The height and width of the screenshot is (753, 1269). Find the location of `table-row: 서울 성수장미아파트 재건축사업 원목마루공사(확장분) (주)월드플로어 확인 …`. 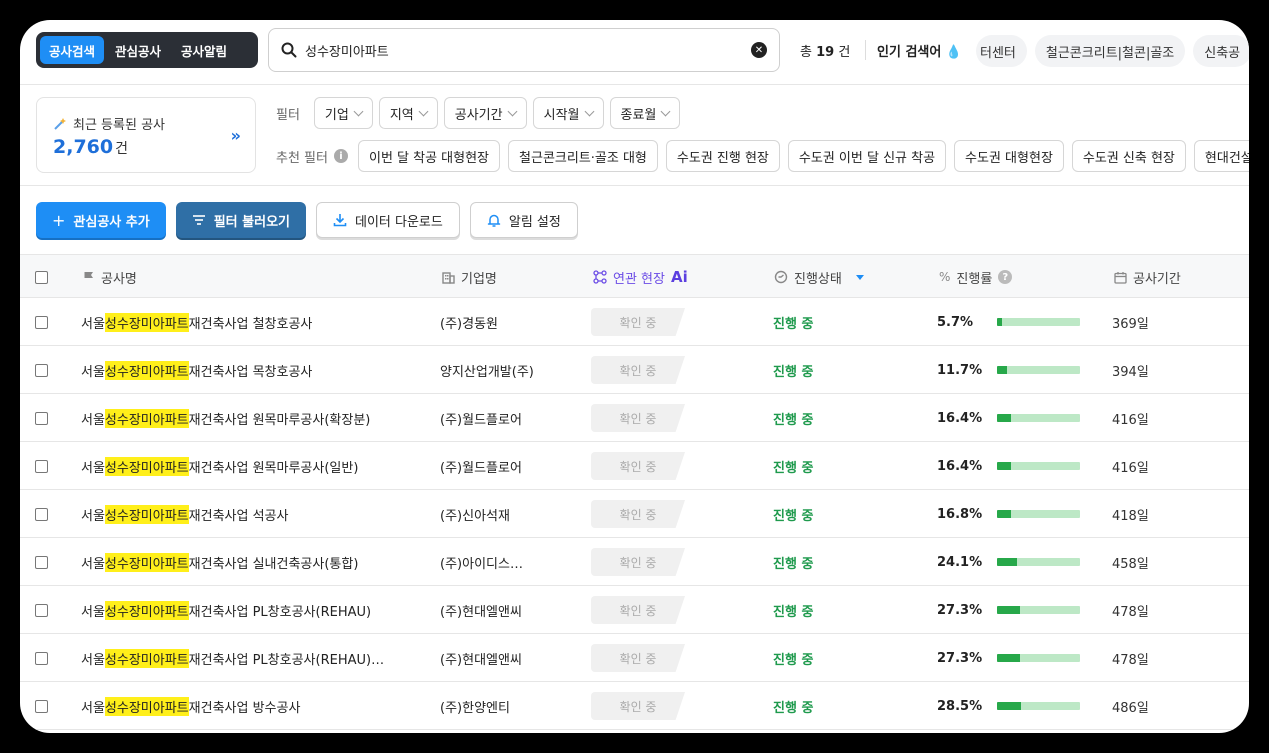

table-row: 서울 성수장미아파트 재건축사업 원목마루공사(확장분) (주)월드플로어 확인 … is located at coordinates (634, 418).